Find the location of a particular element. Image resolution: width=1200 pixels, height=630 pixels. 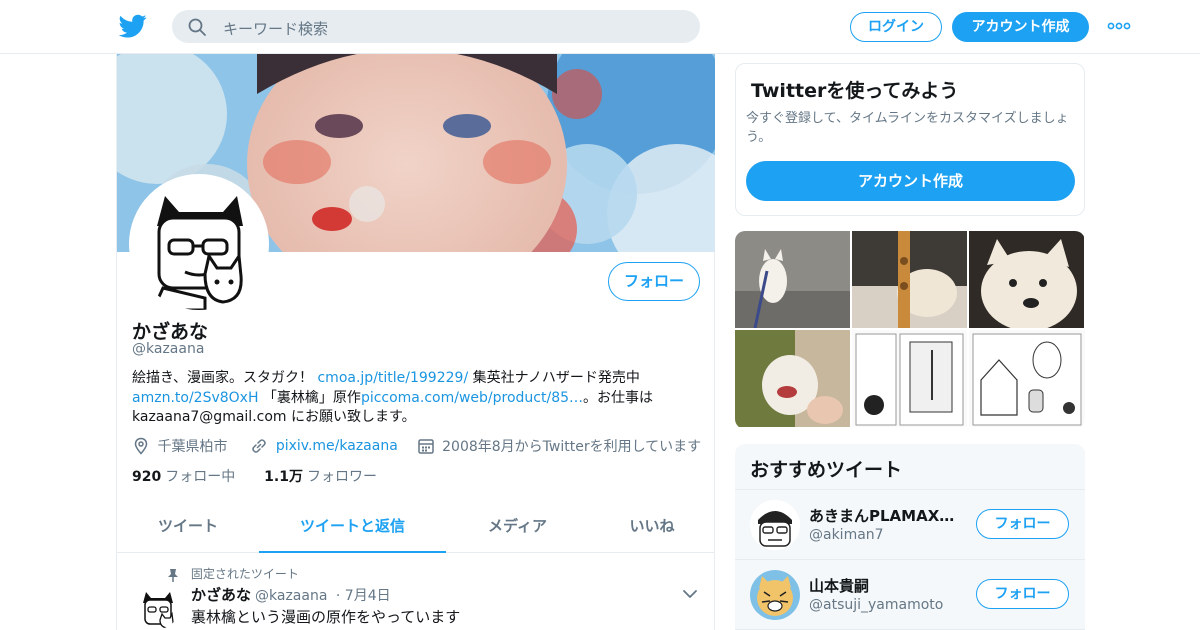

media-grid is located at coordinates (910, 330).